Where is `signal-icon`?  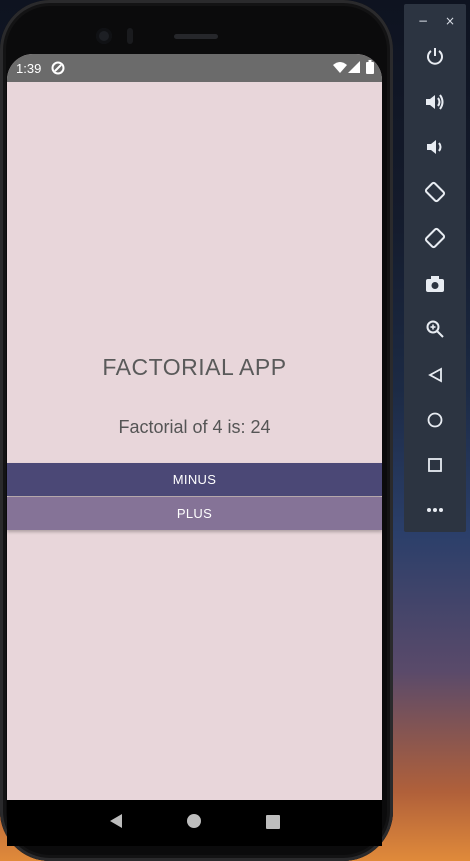
signal-icon is located at coordinates (354, 69).